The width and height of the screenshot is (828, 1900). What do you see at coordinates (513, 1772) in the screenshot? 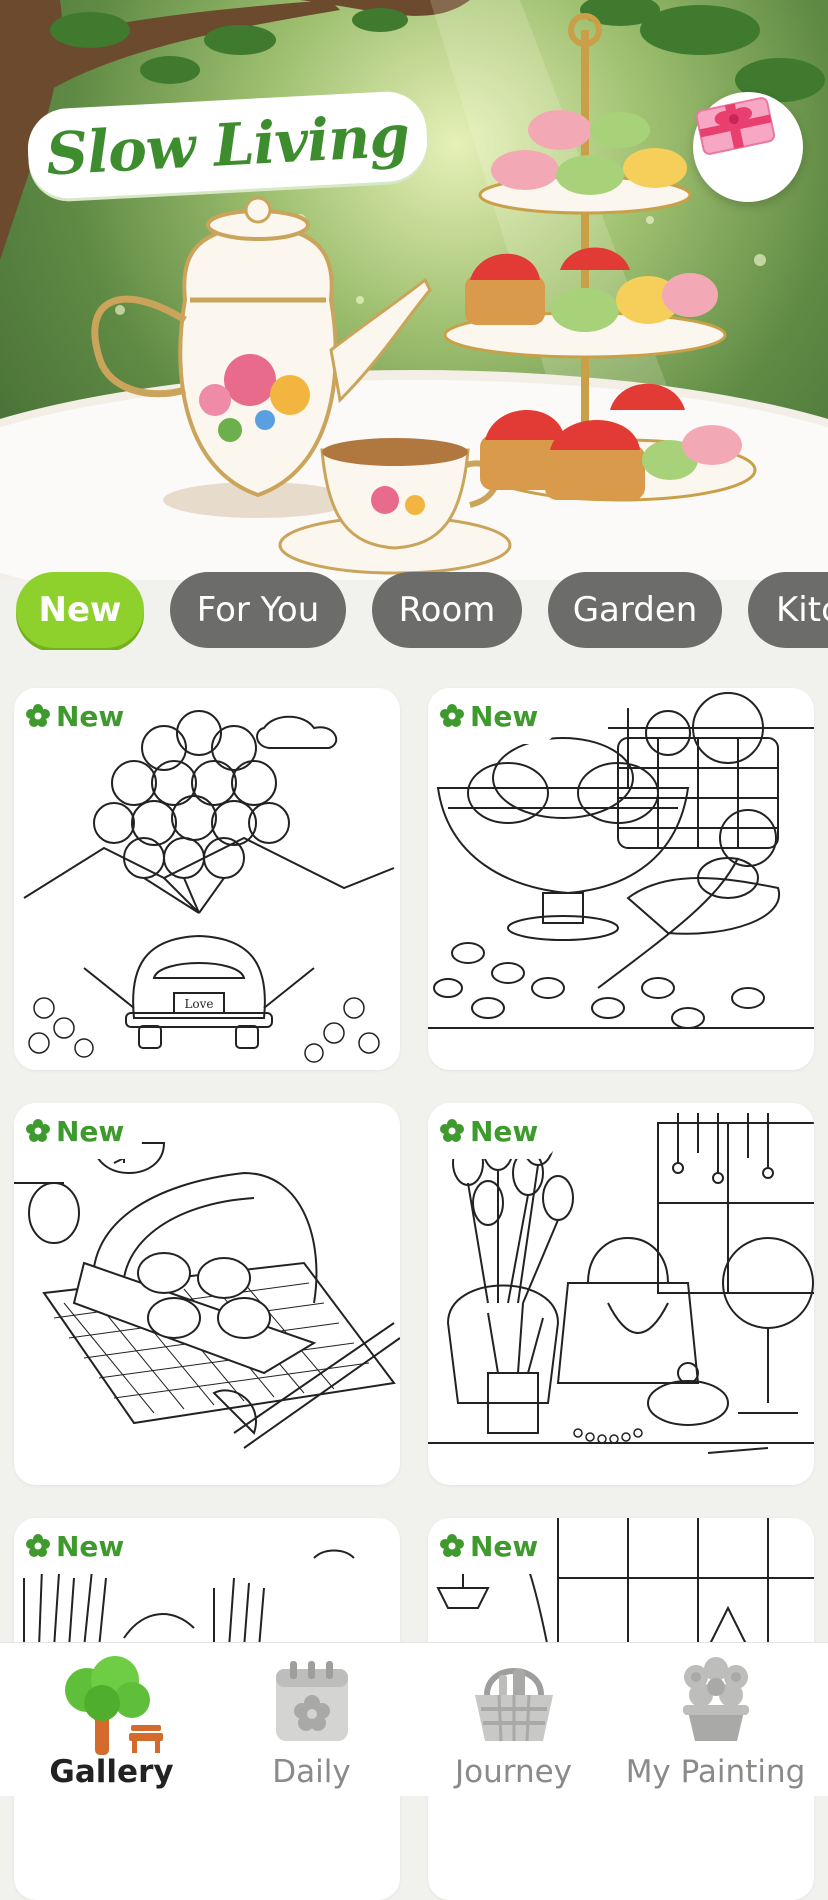
I see `nav-journey-label: Journey` at bounding box center [513, 1772].